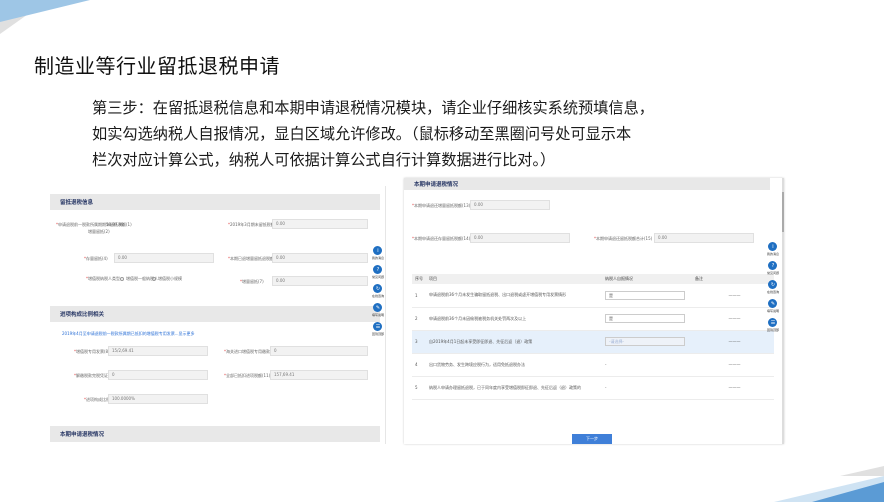 The width and height of the screenshot is (884, 502). I want to click on col-answer: 纳税人自报情况, so click(647, 279).